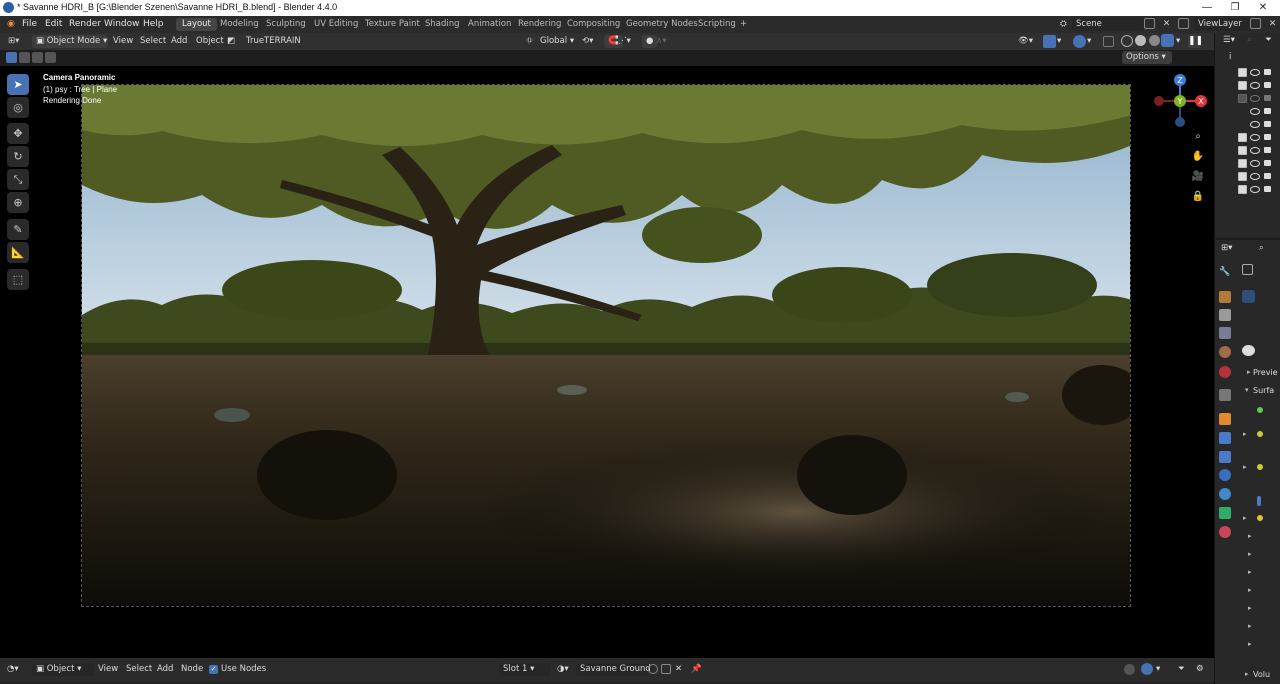 Image resolution: width=1280 pixels, height=684 pixels. What do you see at coordinates (1147, 669) in the screenshot?
I see `node-overlay-icon` at bounding box center [1147, 669].